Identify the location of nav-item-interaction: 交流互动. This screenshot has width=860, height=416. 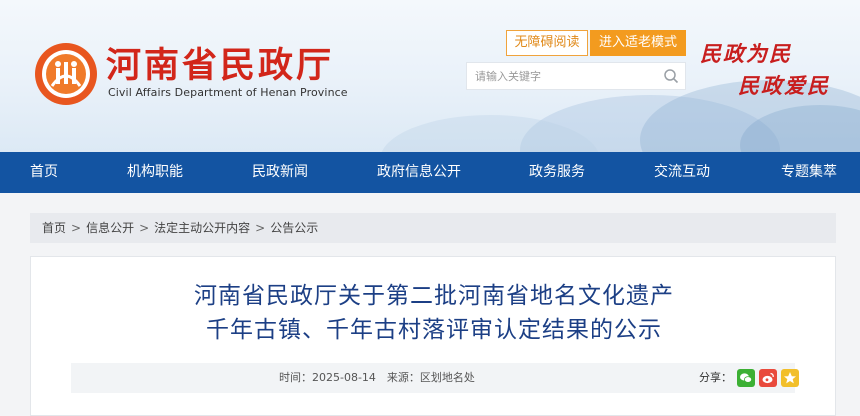
(682, 172).